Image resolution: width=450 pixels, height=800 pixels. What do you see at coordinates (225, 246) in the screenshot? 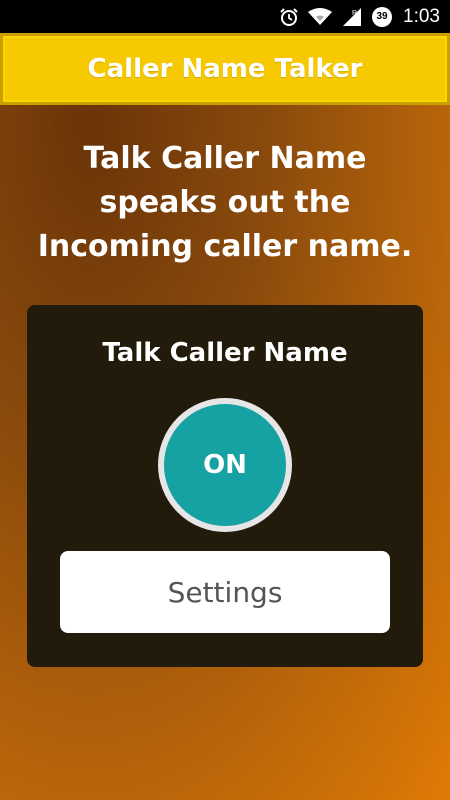
I see `description-line-3: Incoming caller name.` at bounding box center [225, 246].